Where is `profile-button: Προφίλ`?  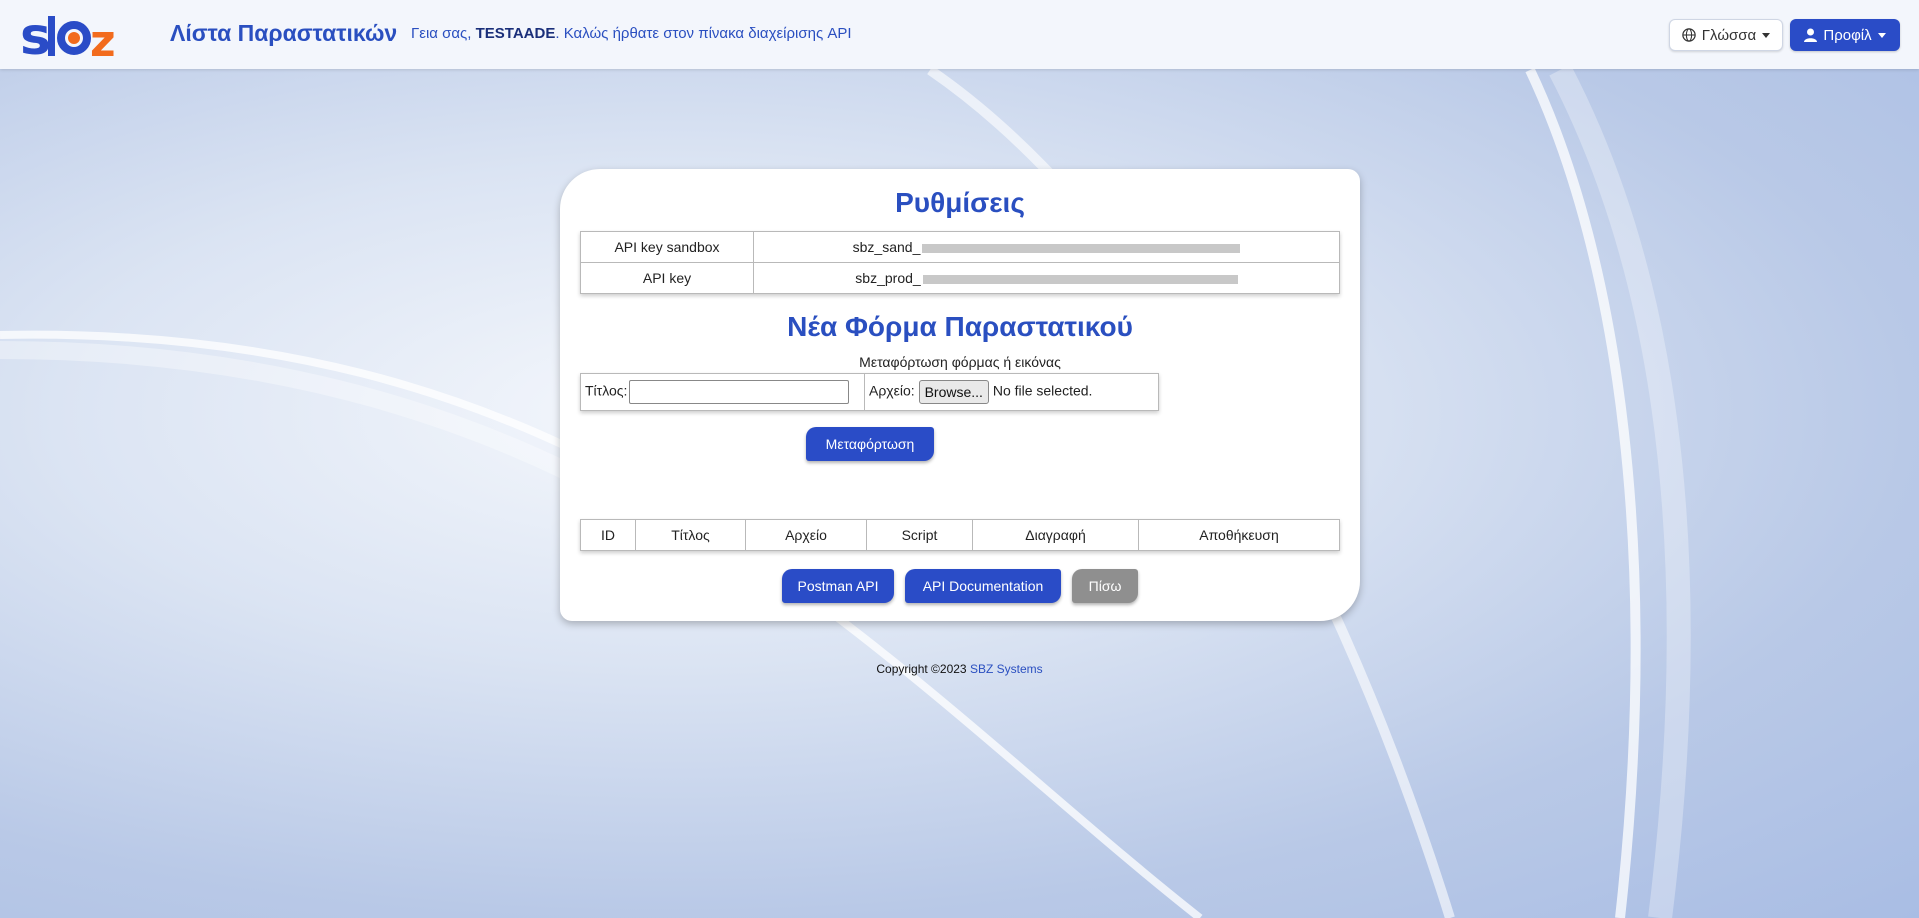 profile-button: Προφίλ is located at coordinates (1845, 35).